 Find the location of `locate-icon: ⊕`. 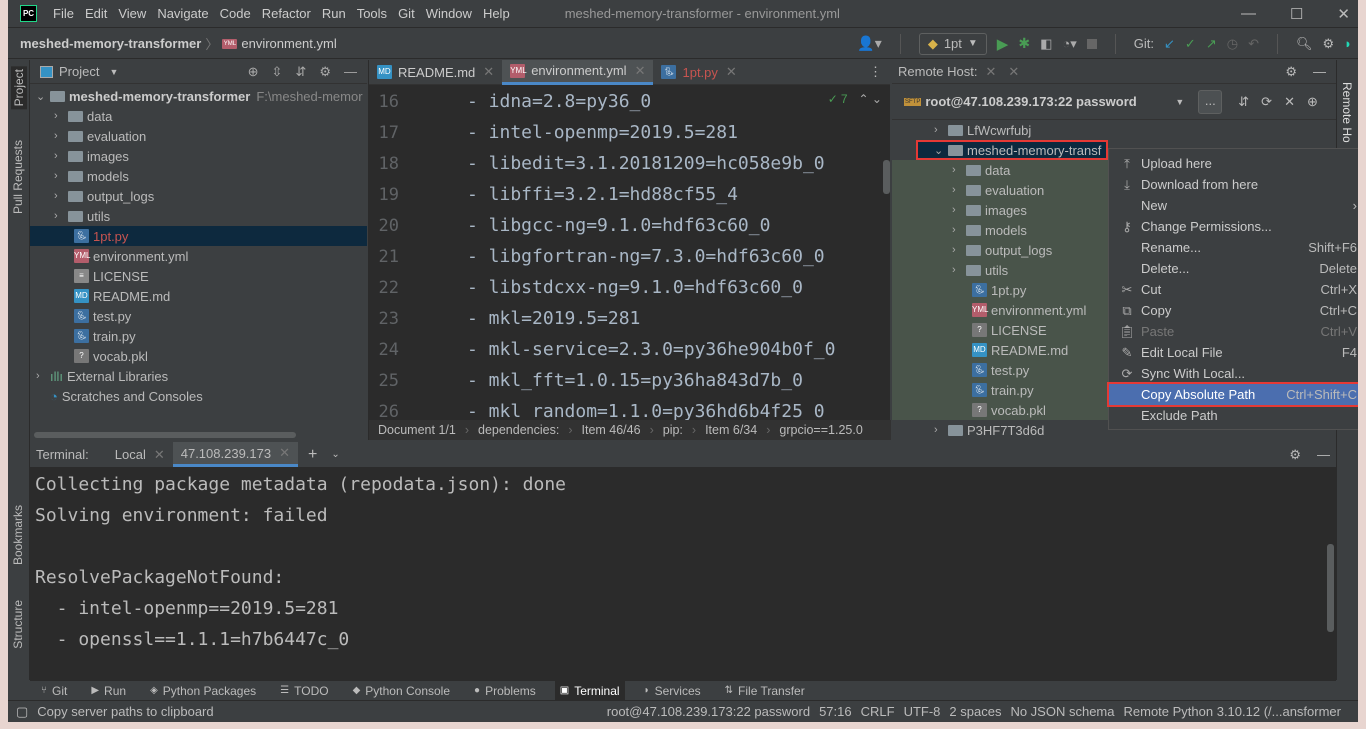

locate-icon: ⊕ is located at coordinates (1312, 102).